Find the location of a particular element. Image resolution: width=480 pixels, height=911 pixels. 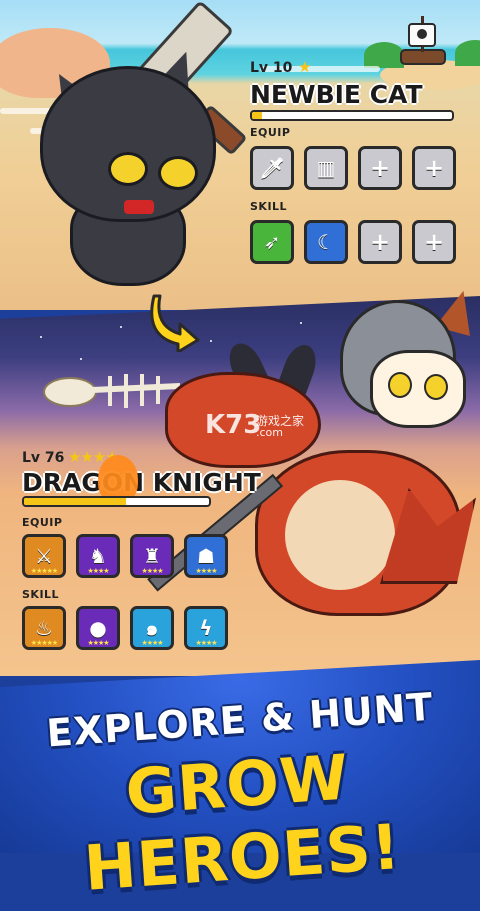

throwing-knives-icon: ➶ is located at coordinates (272, 242).